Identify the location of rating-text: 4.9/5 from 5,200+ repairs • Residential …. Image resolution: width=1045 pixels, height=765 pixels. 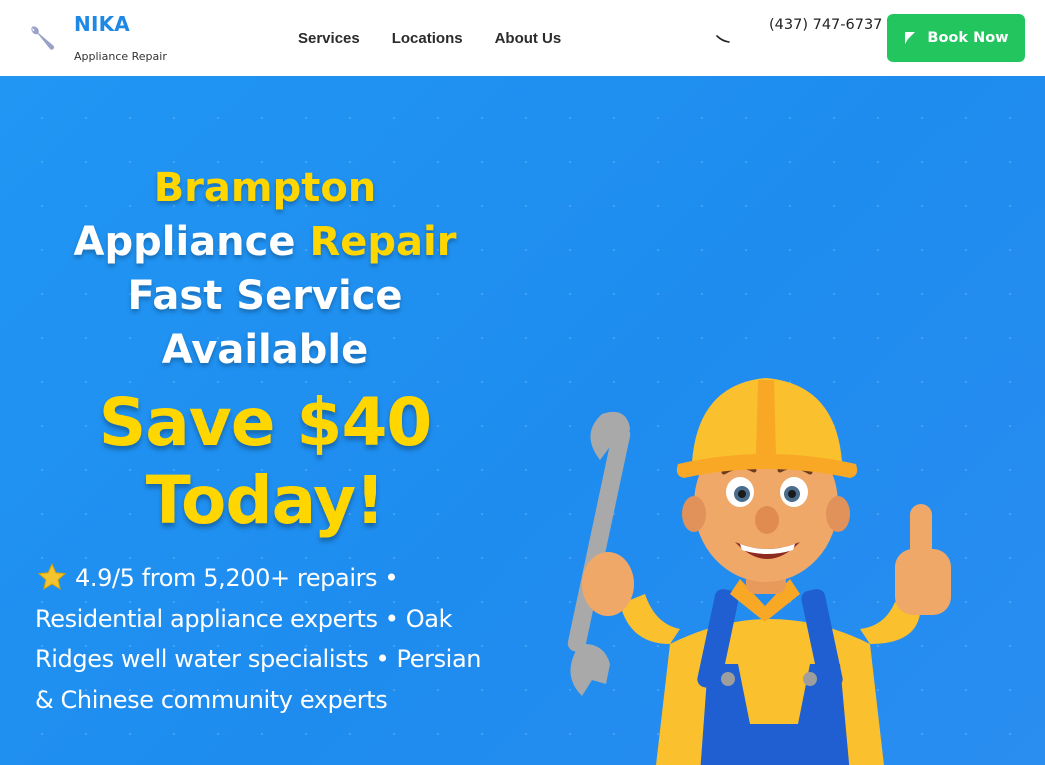
(258, 639).